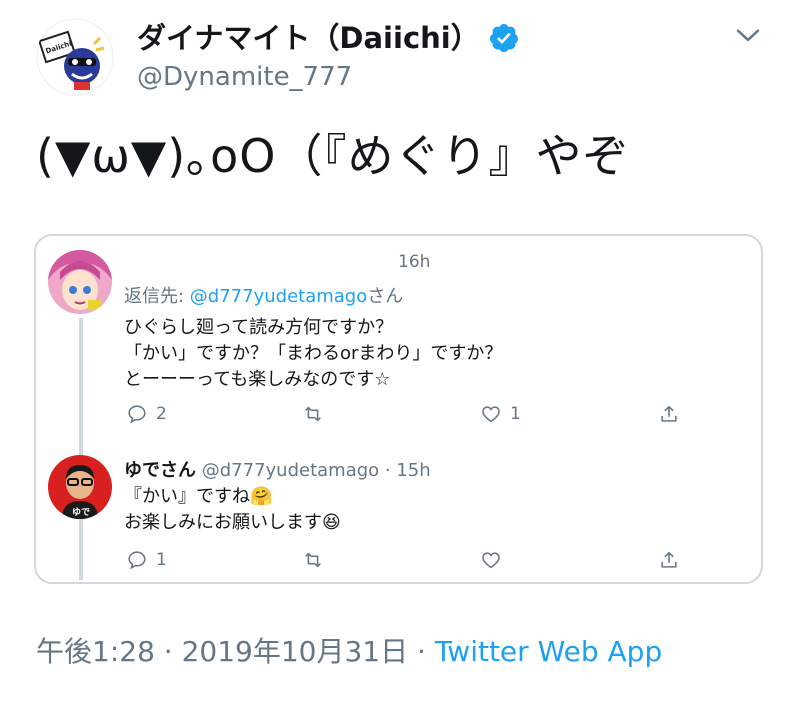 This screenshot has height=701, width=800. I want to click on tweet-footer: 午後1:28 · 2019年10月31日 · Twitter Web App, so click(349, 650).